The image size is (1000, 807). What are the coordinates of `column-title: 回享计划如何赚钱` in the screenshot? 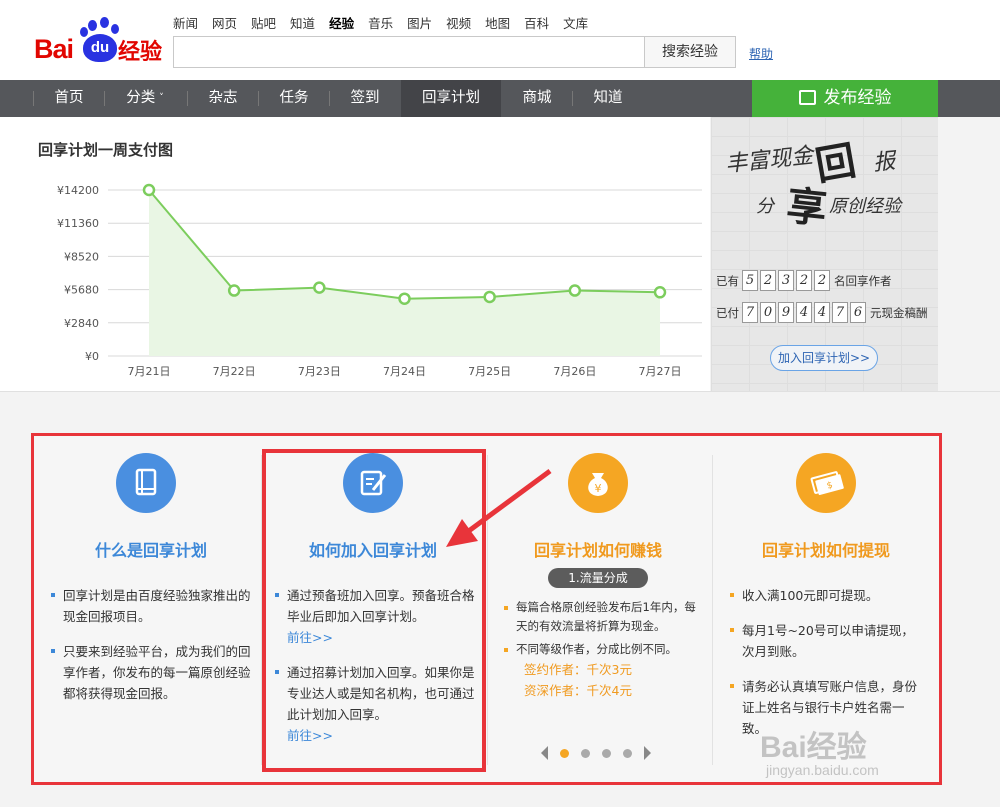 It's located at (597, 550).